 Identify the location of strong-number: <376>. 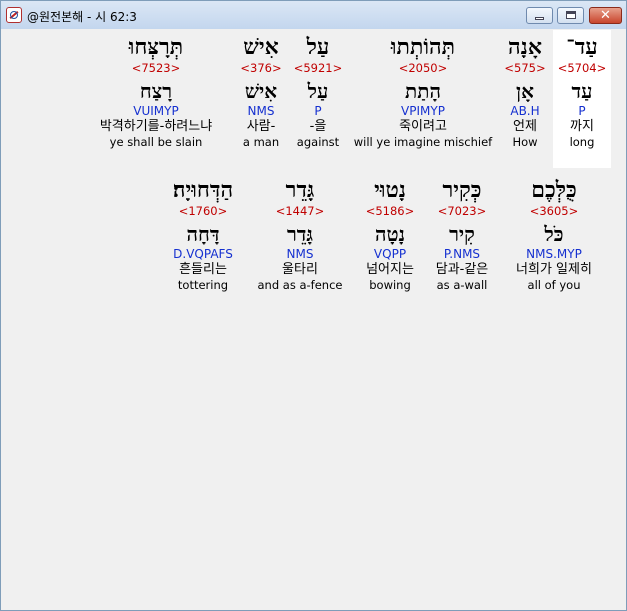
(261, 69).